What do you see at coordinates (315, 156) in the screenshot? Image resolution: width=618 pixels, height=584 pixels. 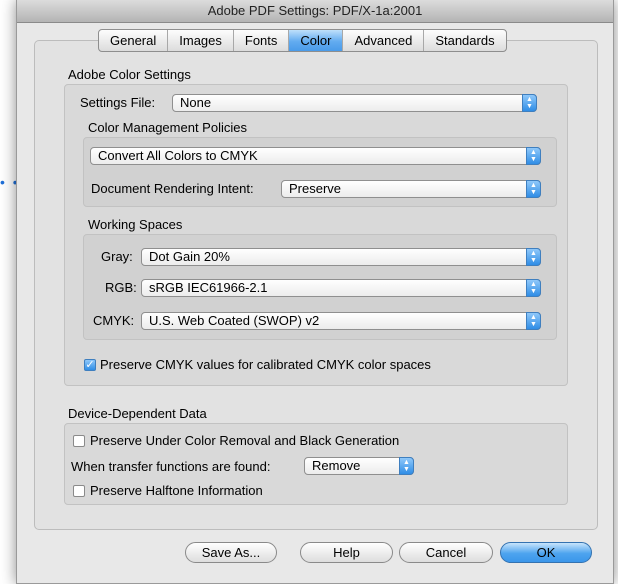 I see `color-policy-popup: Convert All Colors to CMYK ▲ ▼` at bounding box center [315, 156].